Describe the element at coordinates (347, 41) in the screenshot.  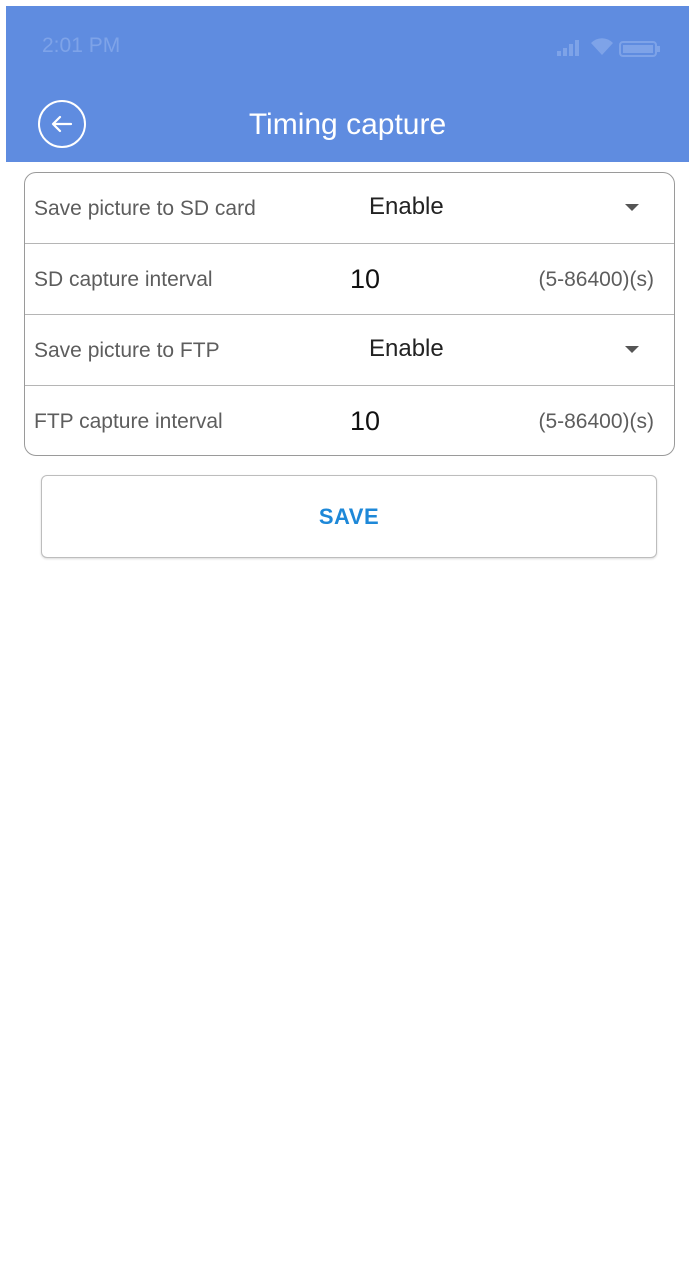
I see `status-bar: 2:01 PM` at that location.